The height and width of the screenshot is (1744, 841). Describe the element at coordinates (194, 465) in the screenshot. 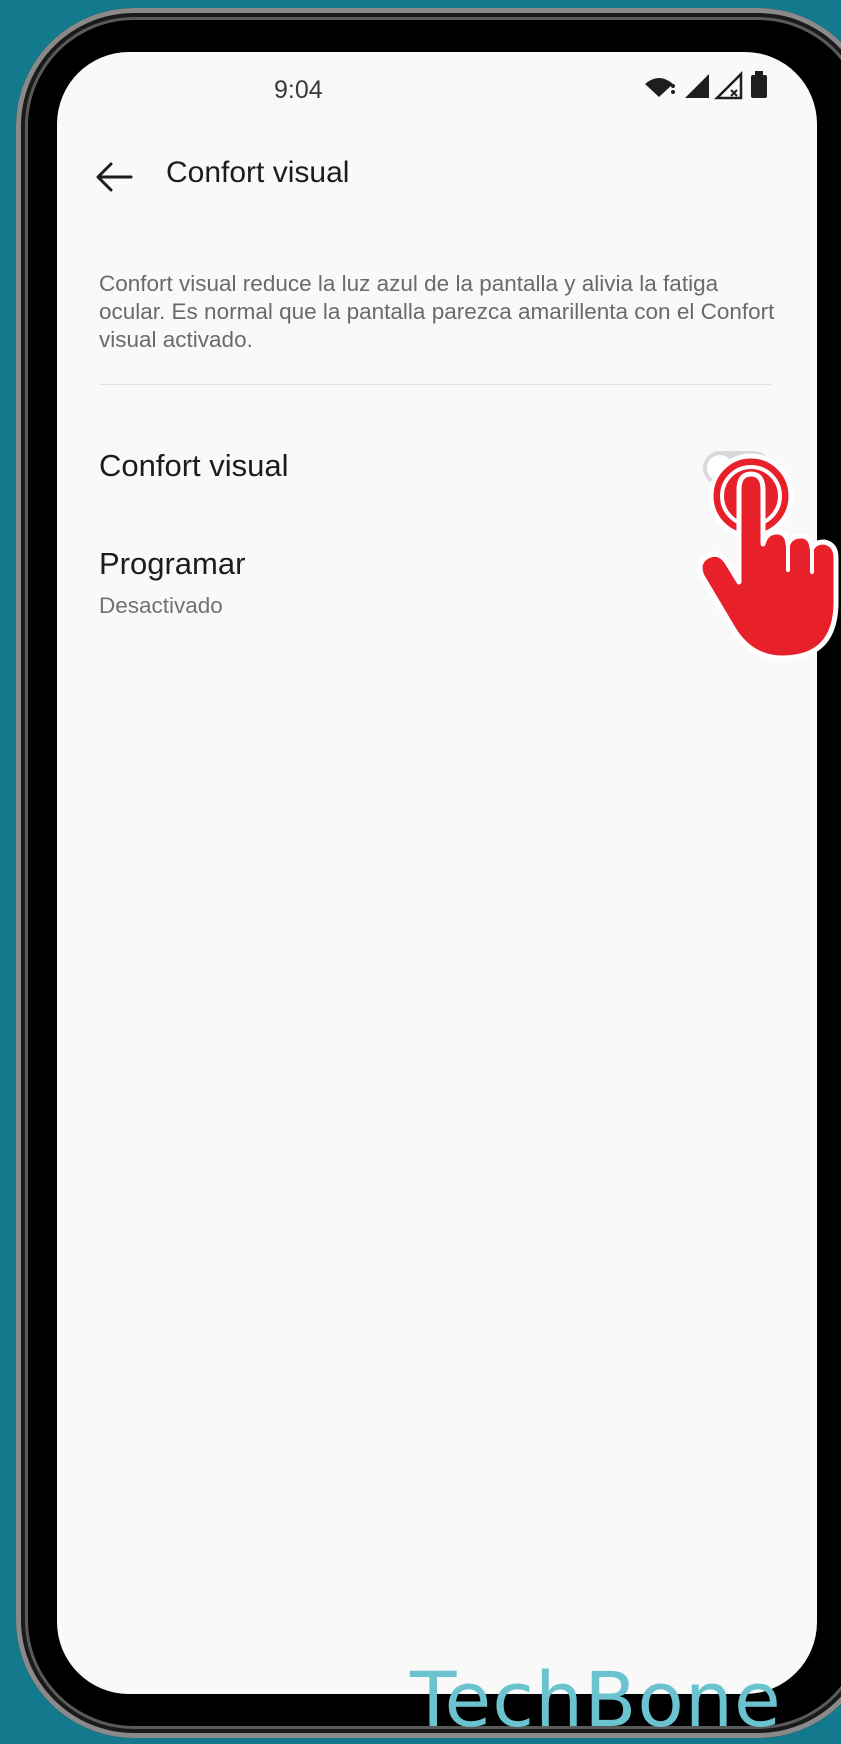

I see `eye-comfort-label: Confort visual` at that location.